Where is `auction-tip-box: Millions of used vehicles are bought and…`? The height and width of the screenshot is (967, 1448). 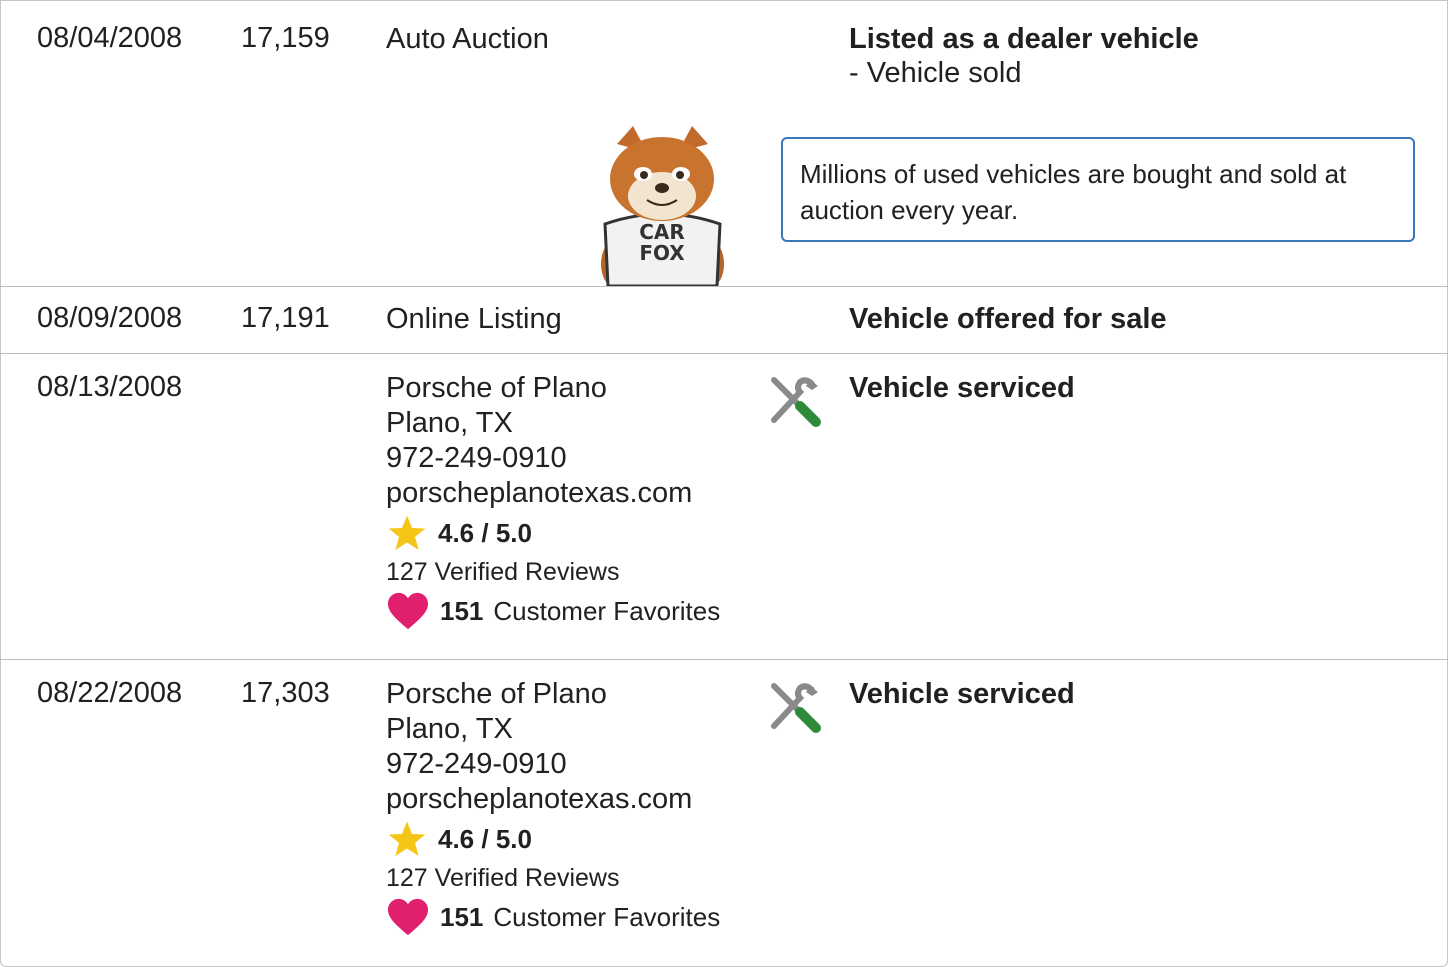 auction-tip-box: Millions of used vehicles are bought and… is located at coordinates (1098, 189).